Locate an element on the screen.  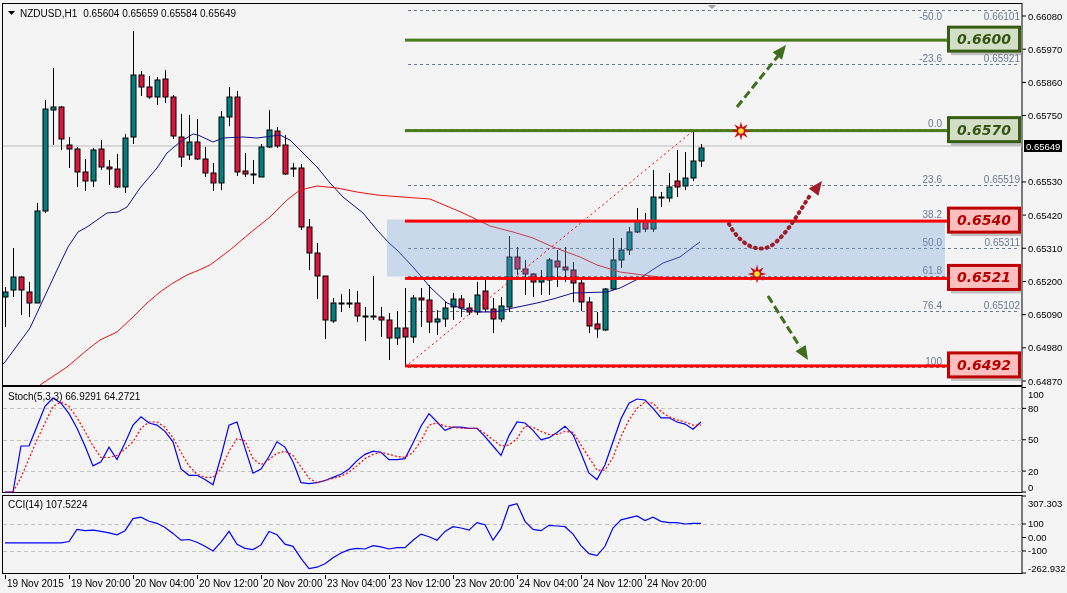
price-level-tag: 0.6540 is located at coordinates (985, 221).